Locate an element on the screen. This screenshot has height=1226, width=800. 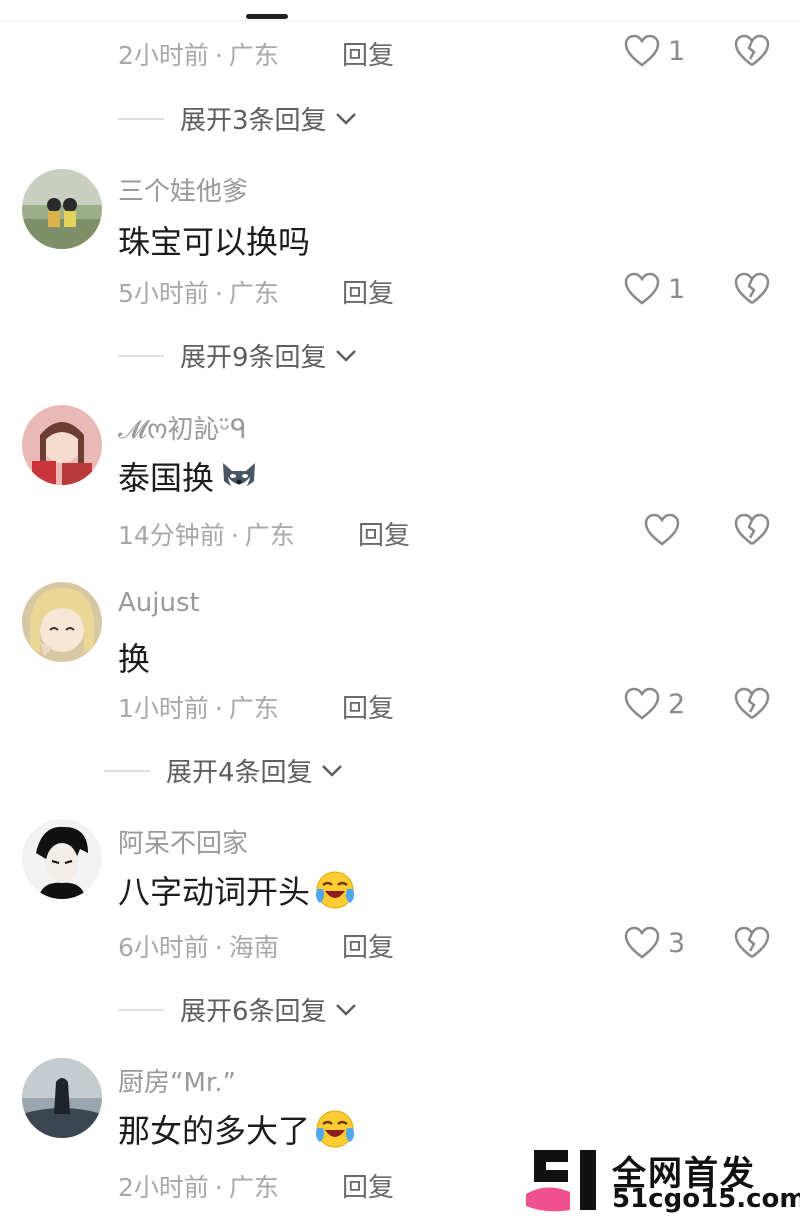
comment-time: 1小时前 is located at coordinates (163, 708).